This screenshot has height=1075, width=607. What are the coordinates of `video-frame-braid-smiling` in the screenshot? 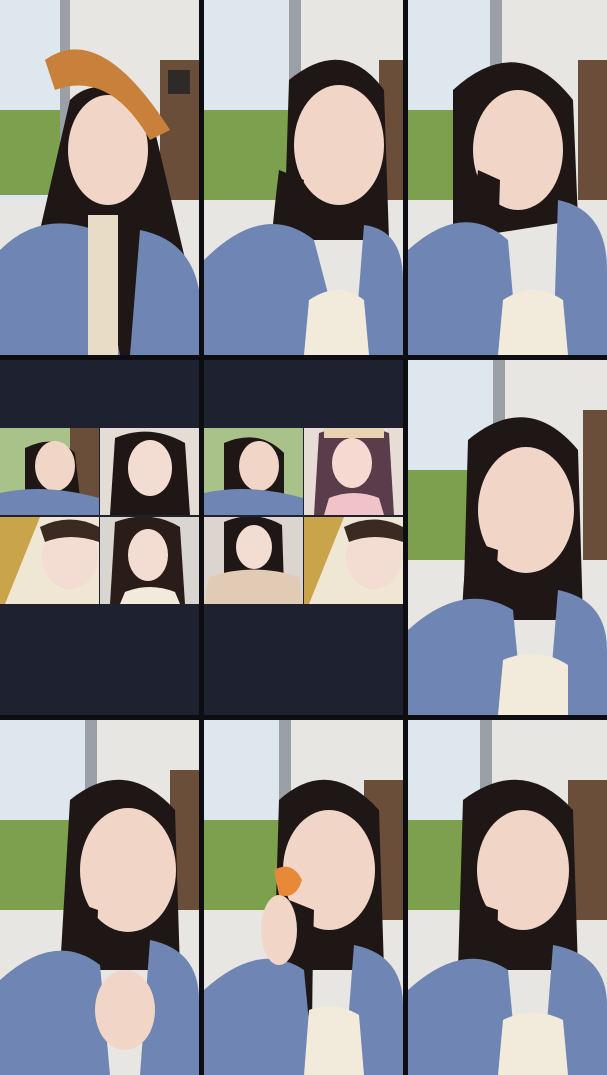 It's located at (507, 897).